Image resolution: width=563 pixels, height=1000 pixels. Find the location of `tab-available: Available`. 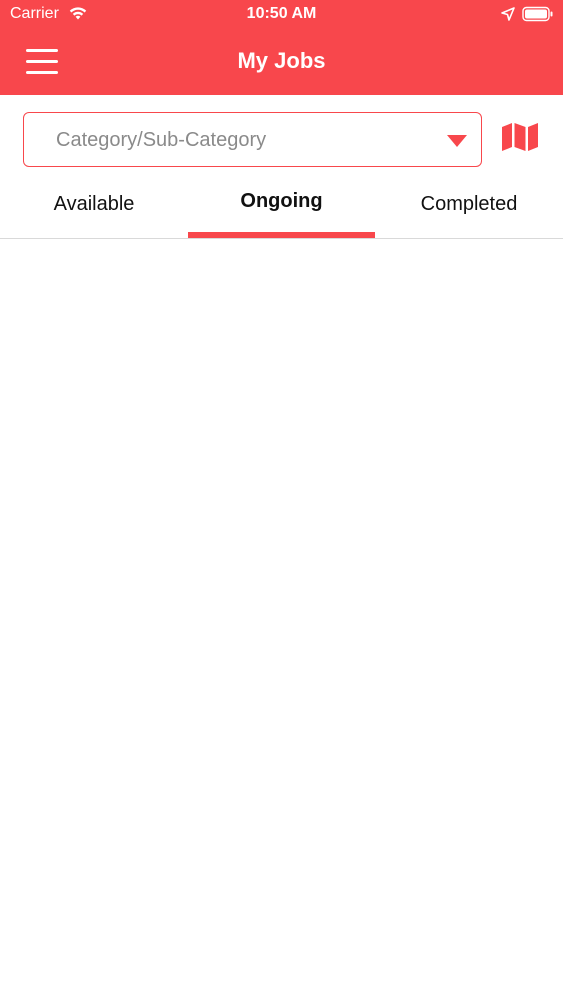

tab-available: Available is located at coordinates (94, 203).